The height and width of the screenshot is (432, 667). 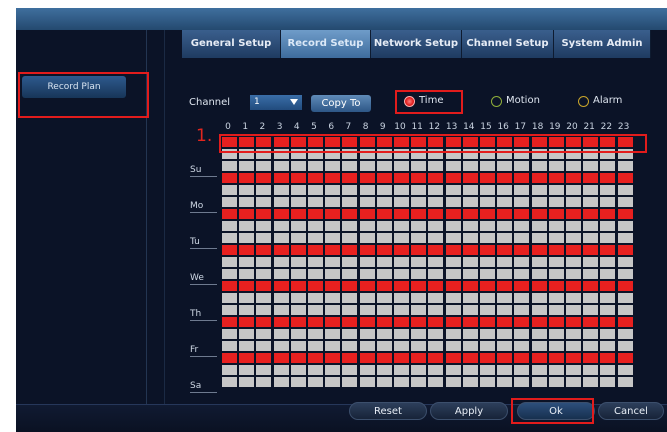 What do you see at coordinates (602, 44) in the screenshot?
I see `tab-system-admin: System Admin` at bounding box center [602, 44].